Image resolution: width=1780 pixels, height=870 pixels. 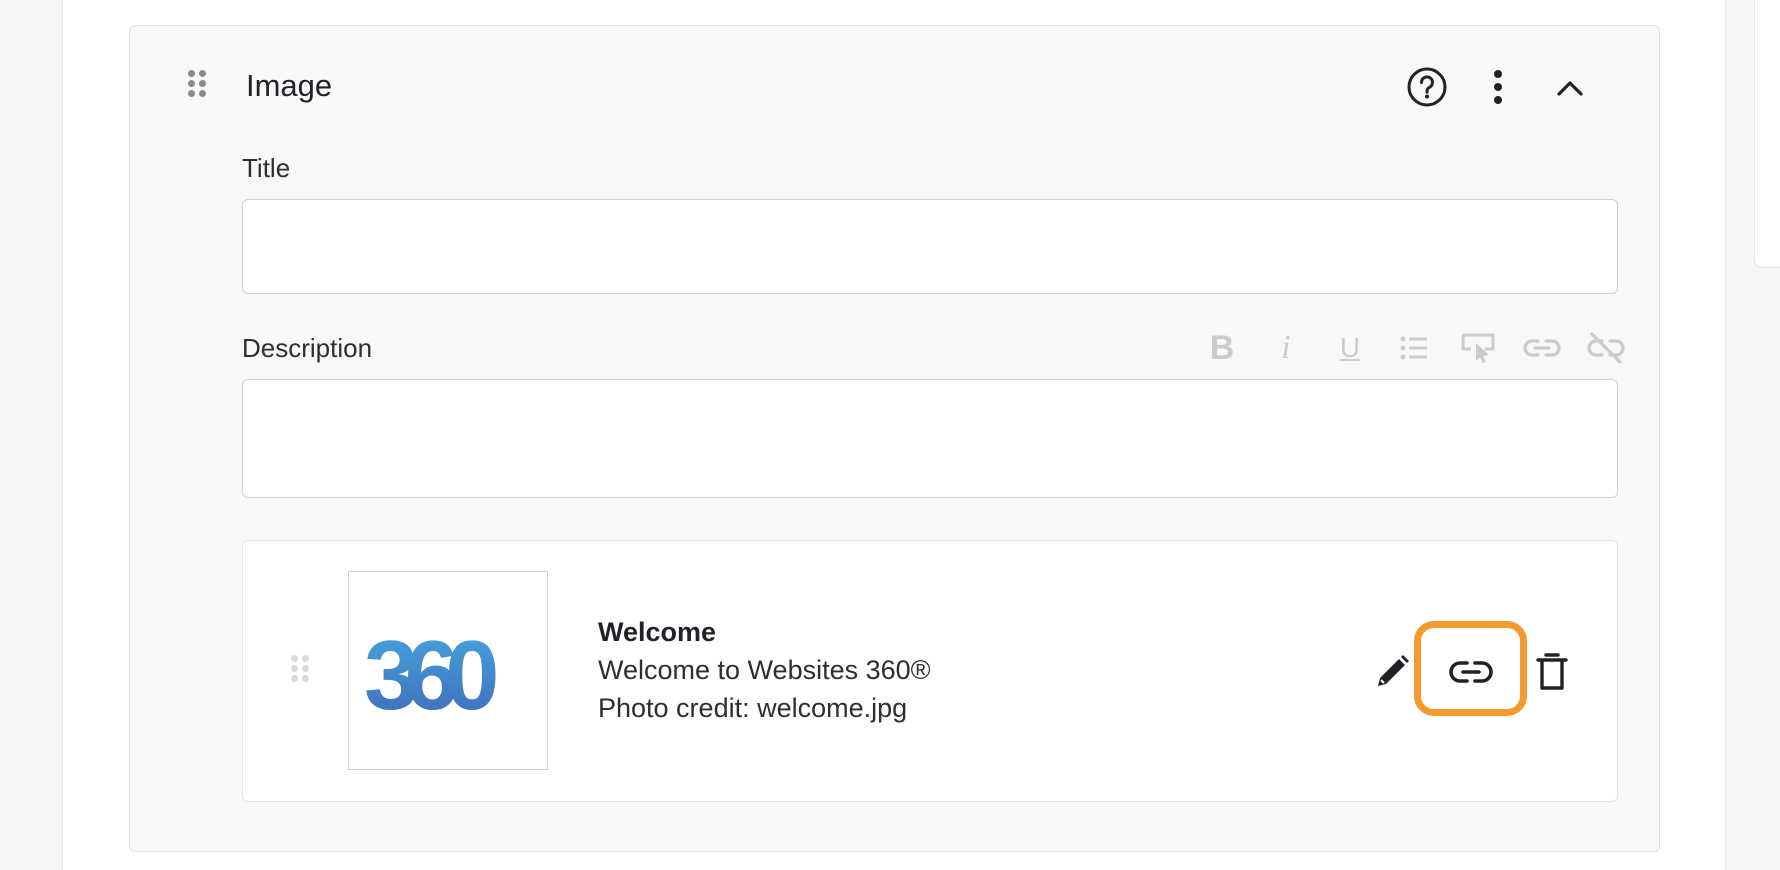 I want to click on description-label: Description, so click(x=307, y=348).